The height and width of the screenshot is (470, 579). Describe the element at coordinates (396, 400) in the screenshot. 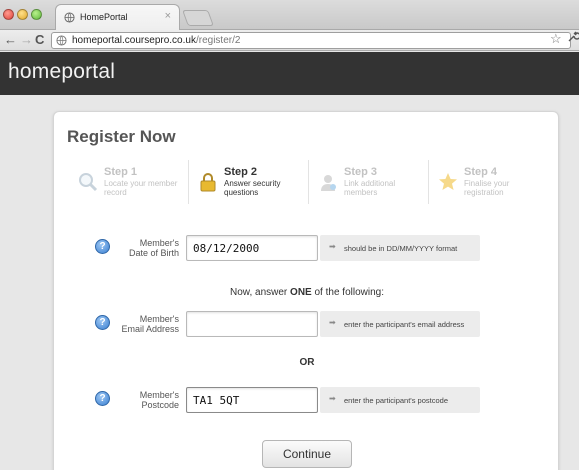

I see `postcode-hint-text: enter the participant's postcode` at that location.